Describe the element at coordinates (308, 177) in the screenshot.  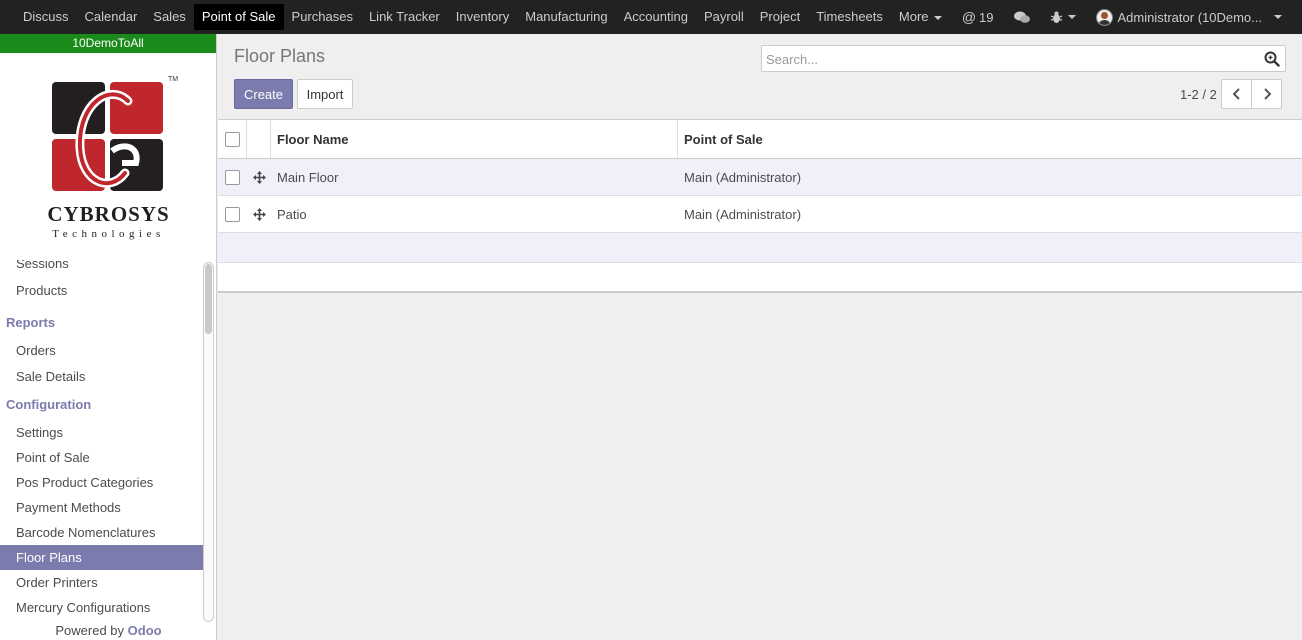
I see `floor-name-cell: Main Floor` at that location.